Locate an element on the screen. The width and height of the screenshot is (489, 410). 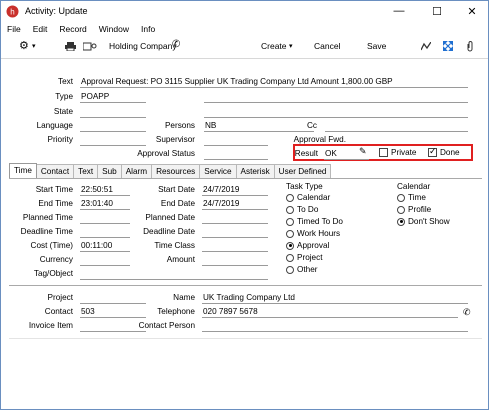
result-label: Result is located at coordinates (306, 153).